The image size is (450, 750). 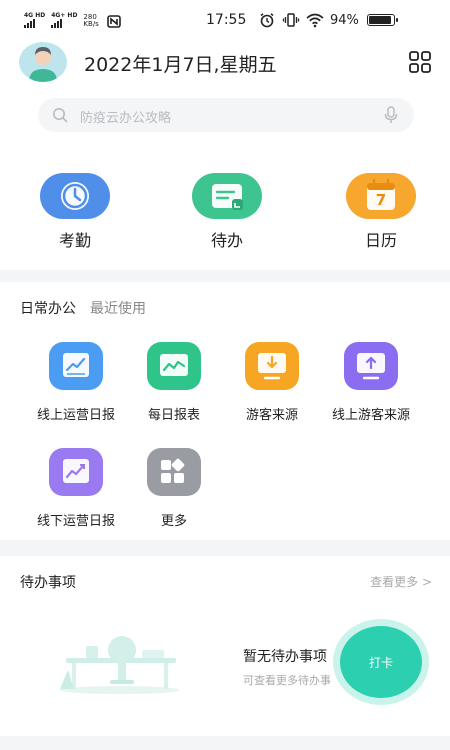 I want to click on tab-daily-office: 日常办公, so click(x=48, y=309).